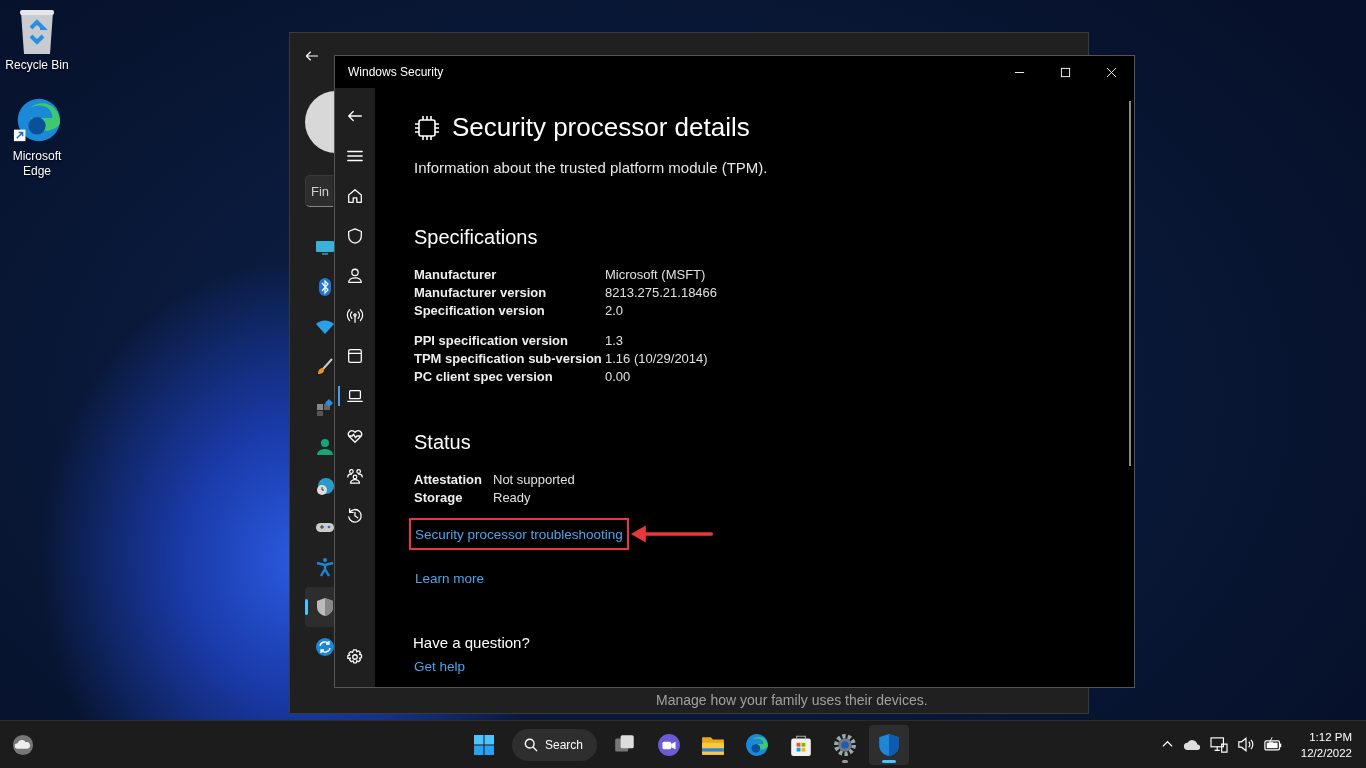  What do you see at coordinates (601, 127) in the screenshot?
I see `page-title: Security processor details` at bounding box center [601, 127].